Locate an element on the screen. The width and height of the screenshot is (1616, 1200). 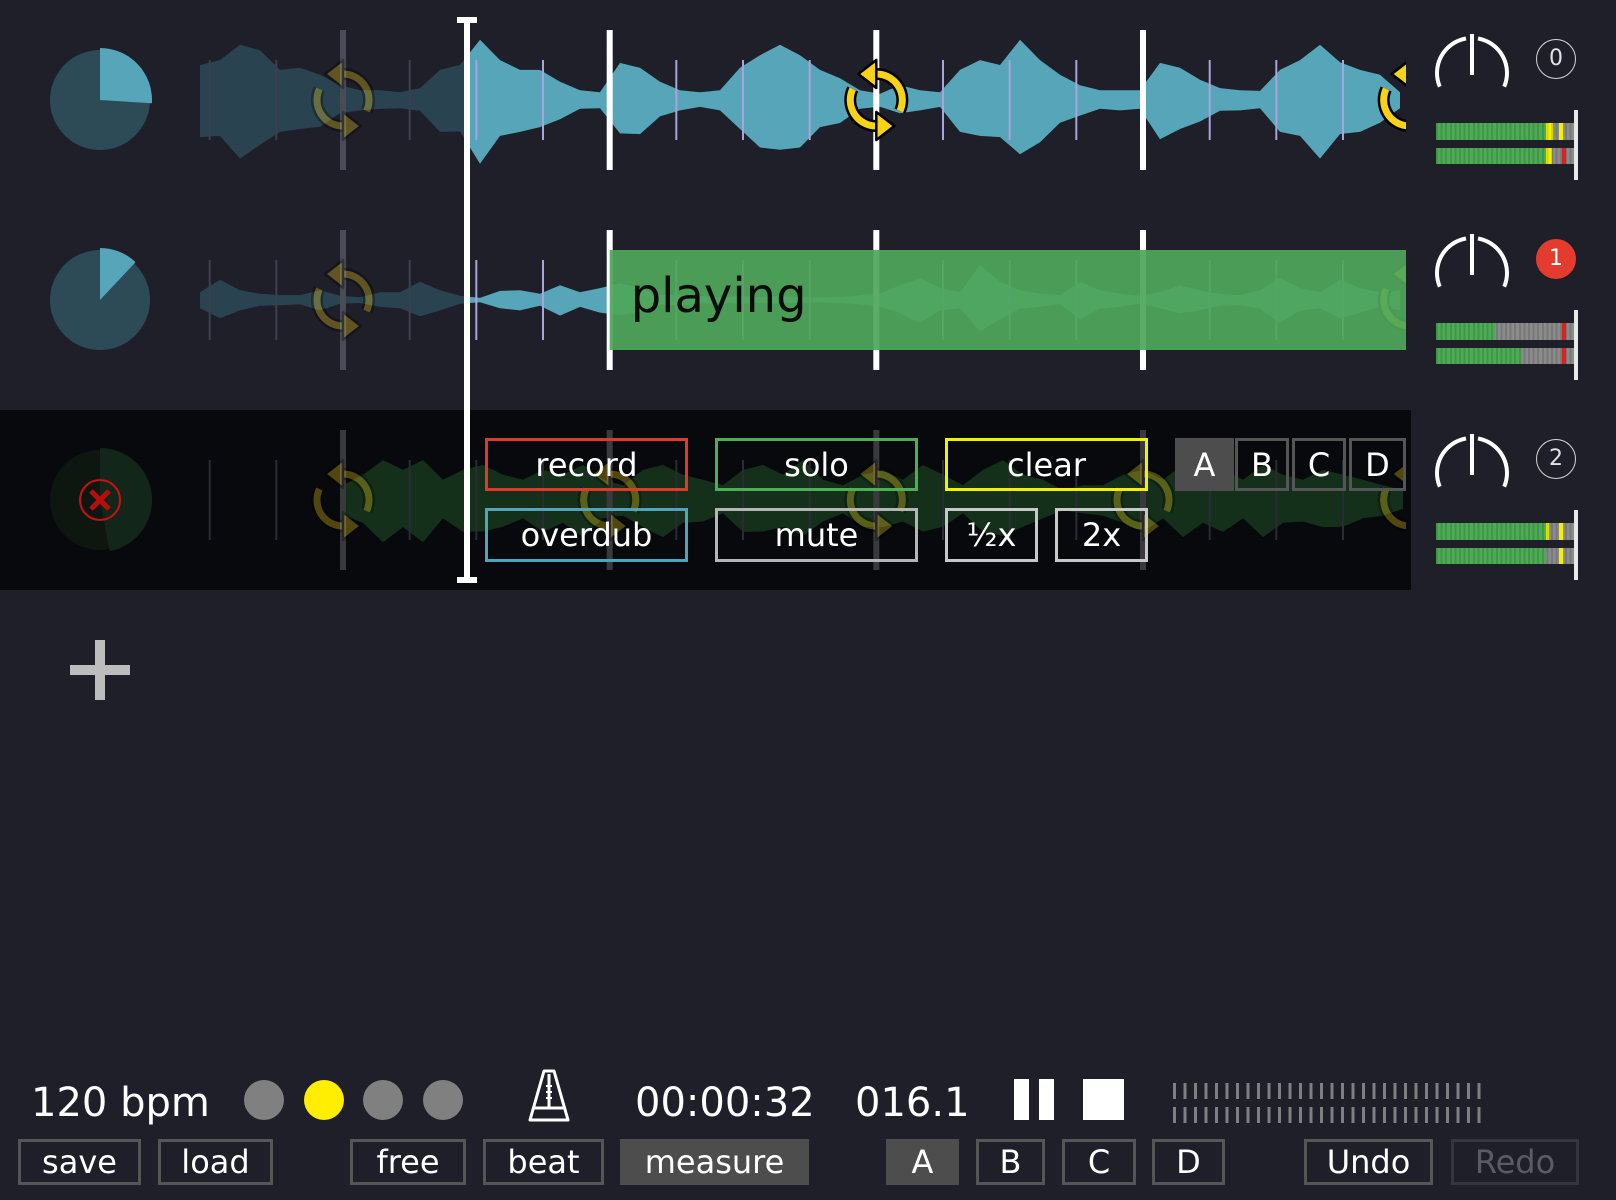
loop-progress-pie is located at coordinates (101, 99).